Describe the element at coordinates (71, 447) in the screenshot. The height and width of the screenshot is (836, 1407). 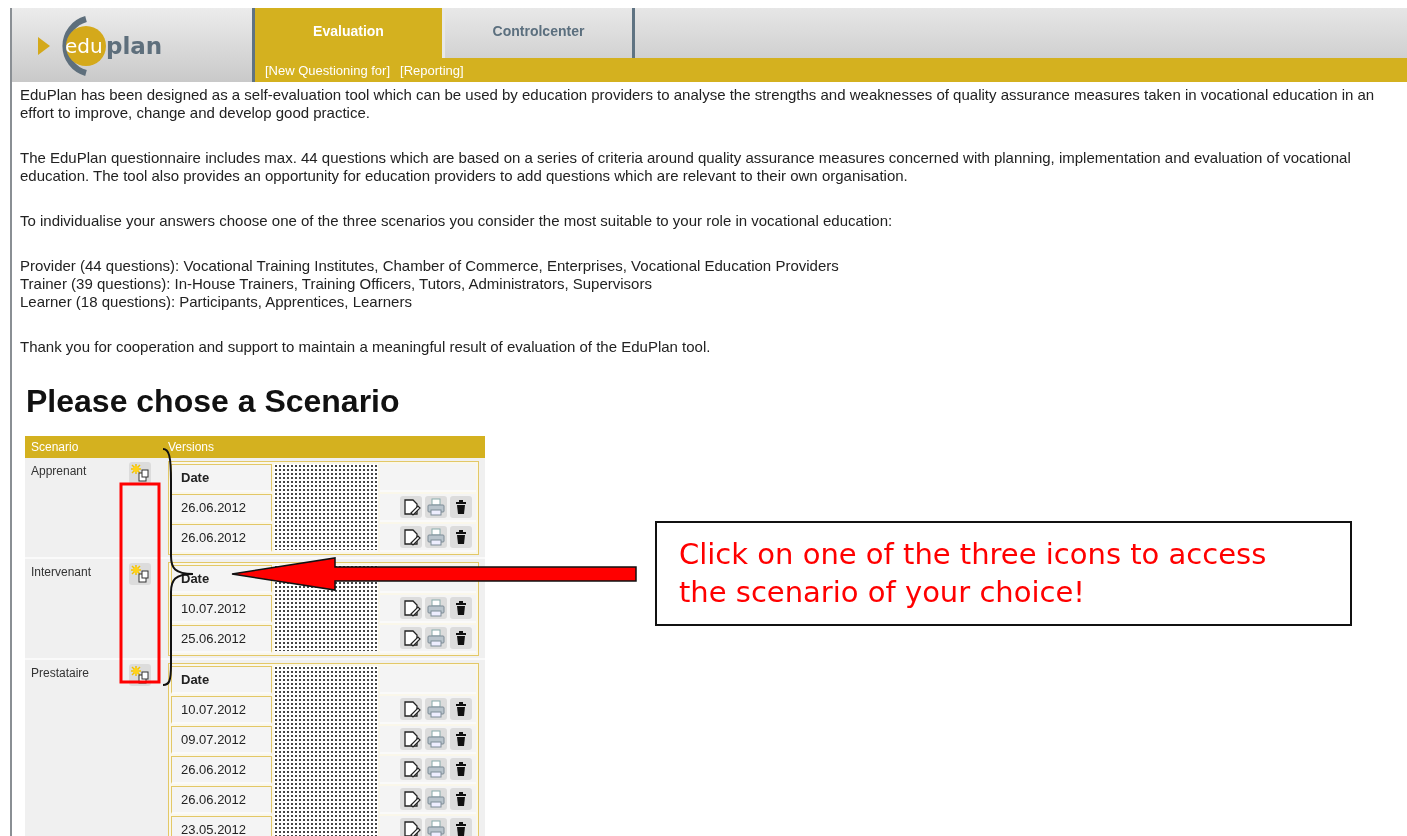
I see `column-header: Scenario` at that location.